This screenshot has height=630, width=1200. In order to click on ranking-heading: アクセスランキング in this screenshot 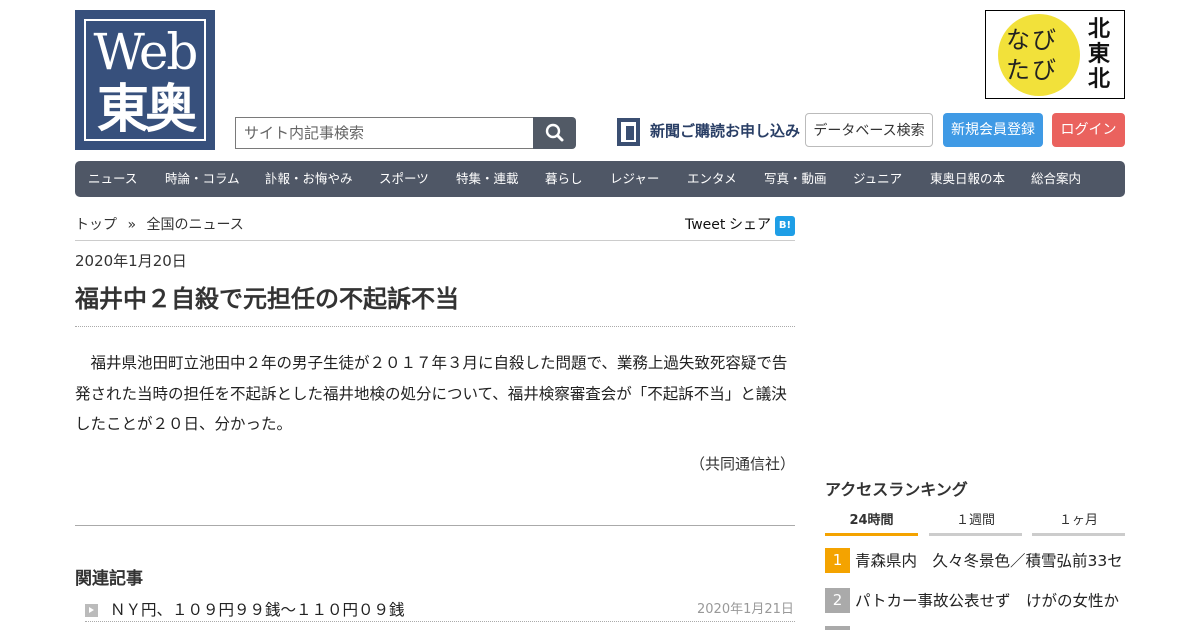, I will do `click(896, 489)`.